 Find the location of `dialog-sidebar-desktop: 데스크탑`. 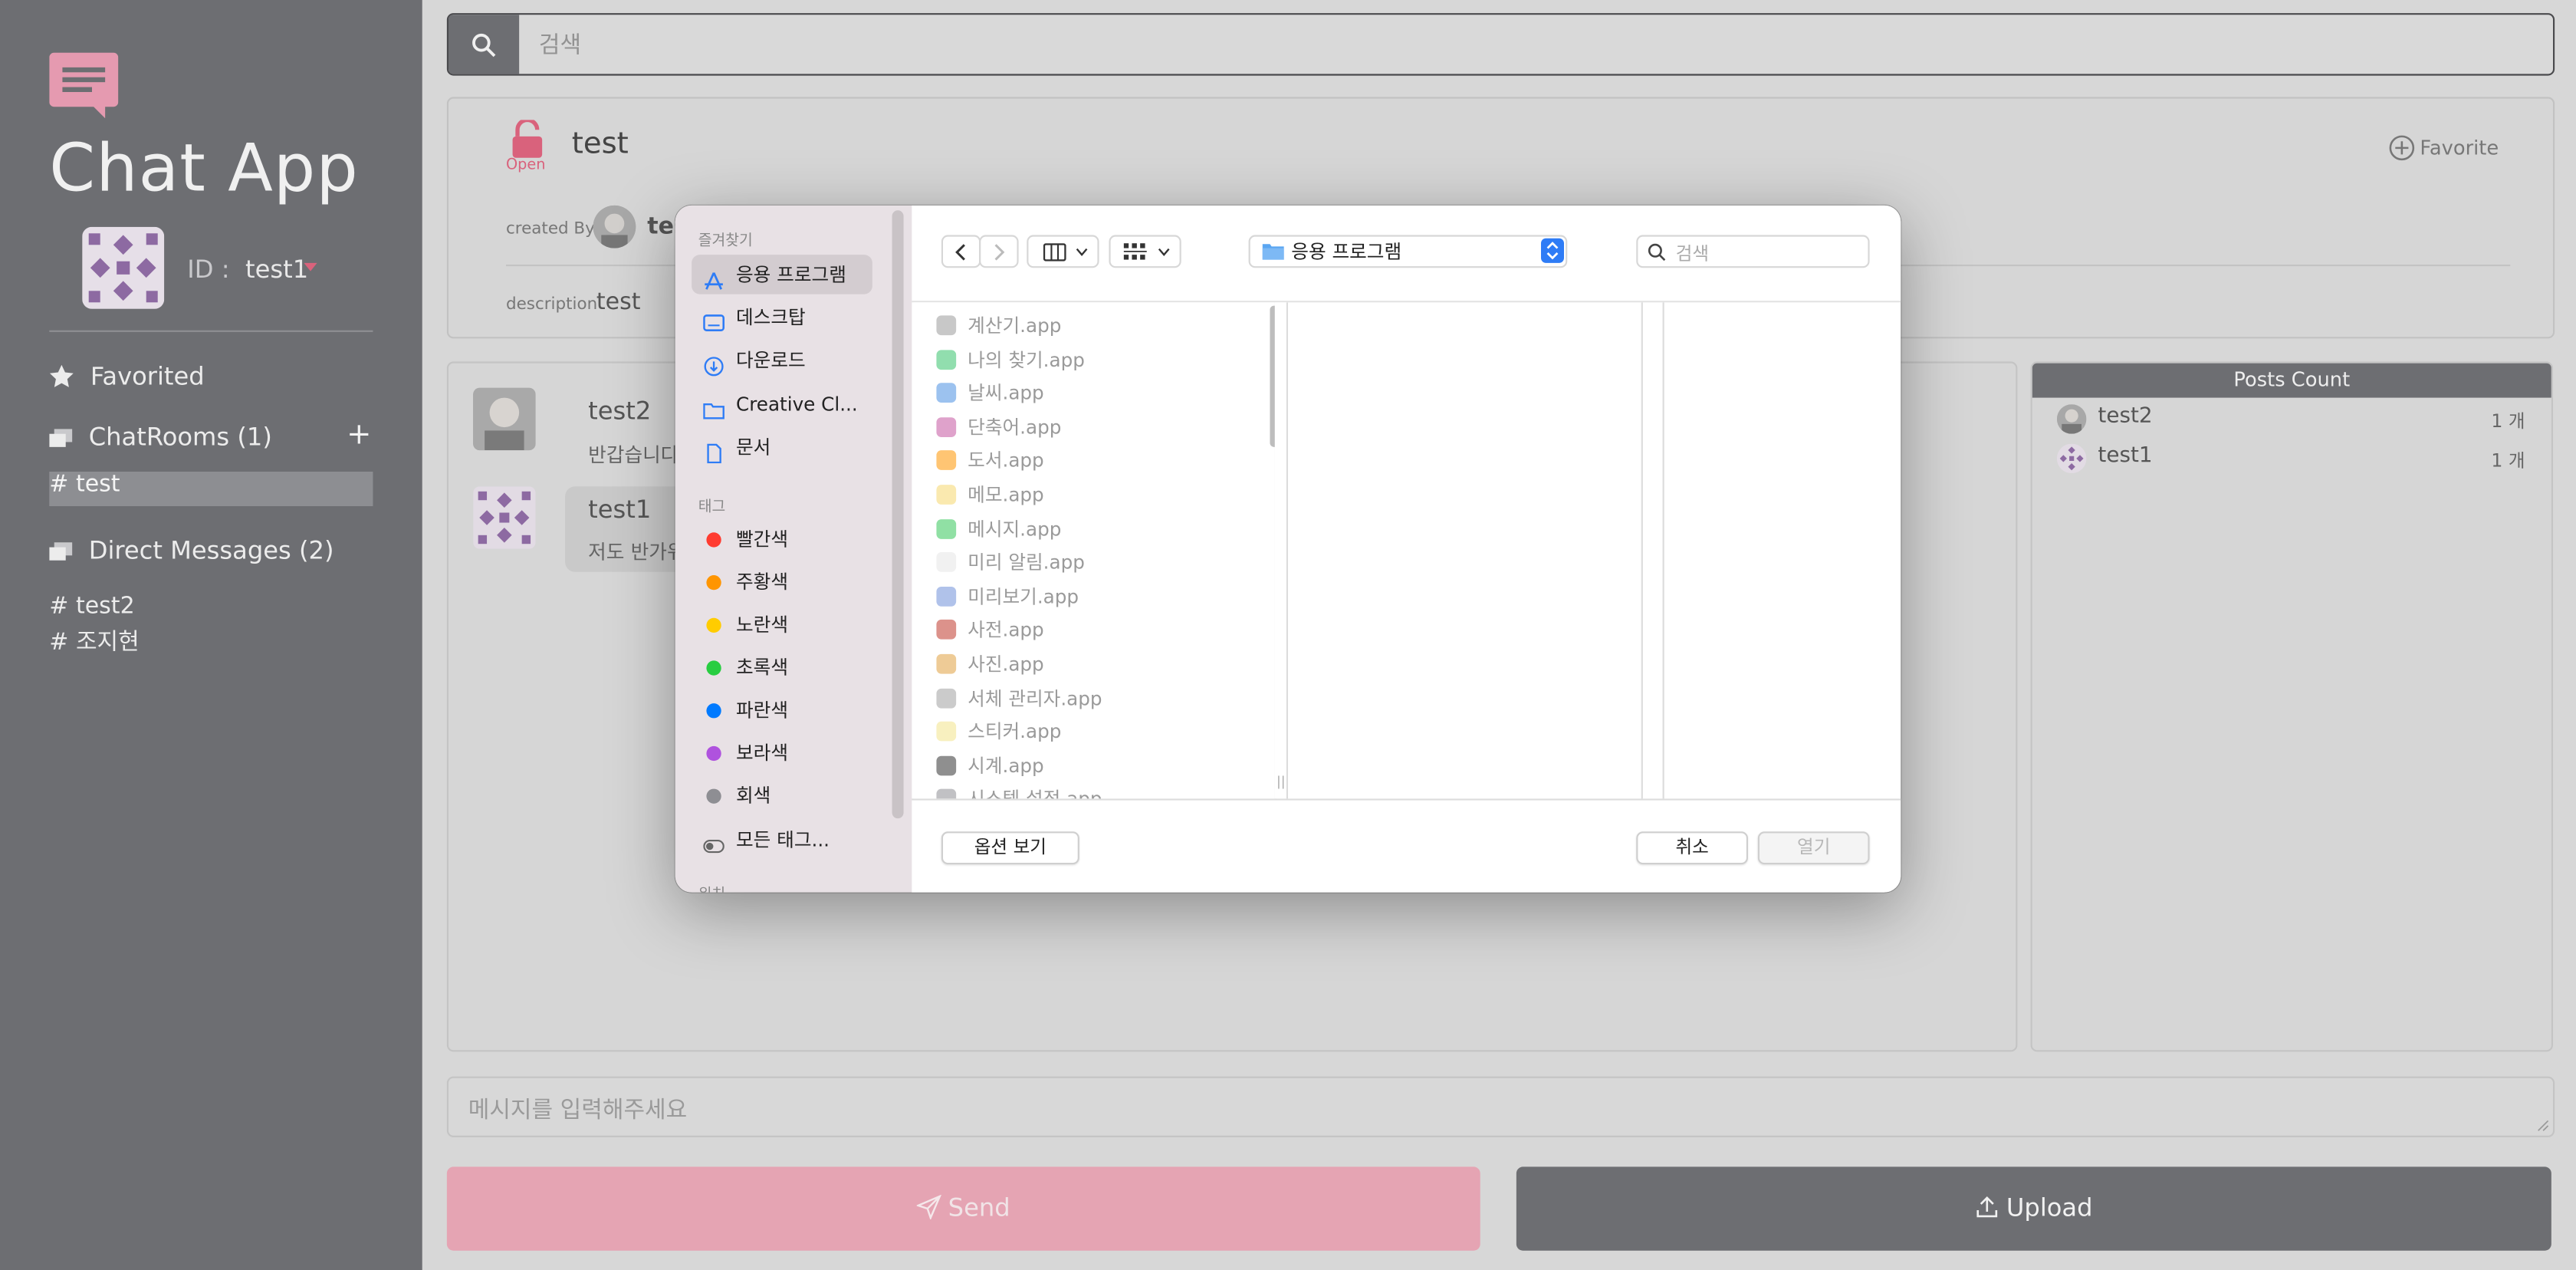

dialog-sidebar-desktop: 데스크탑 is located at coordinates (782, 317).